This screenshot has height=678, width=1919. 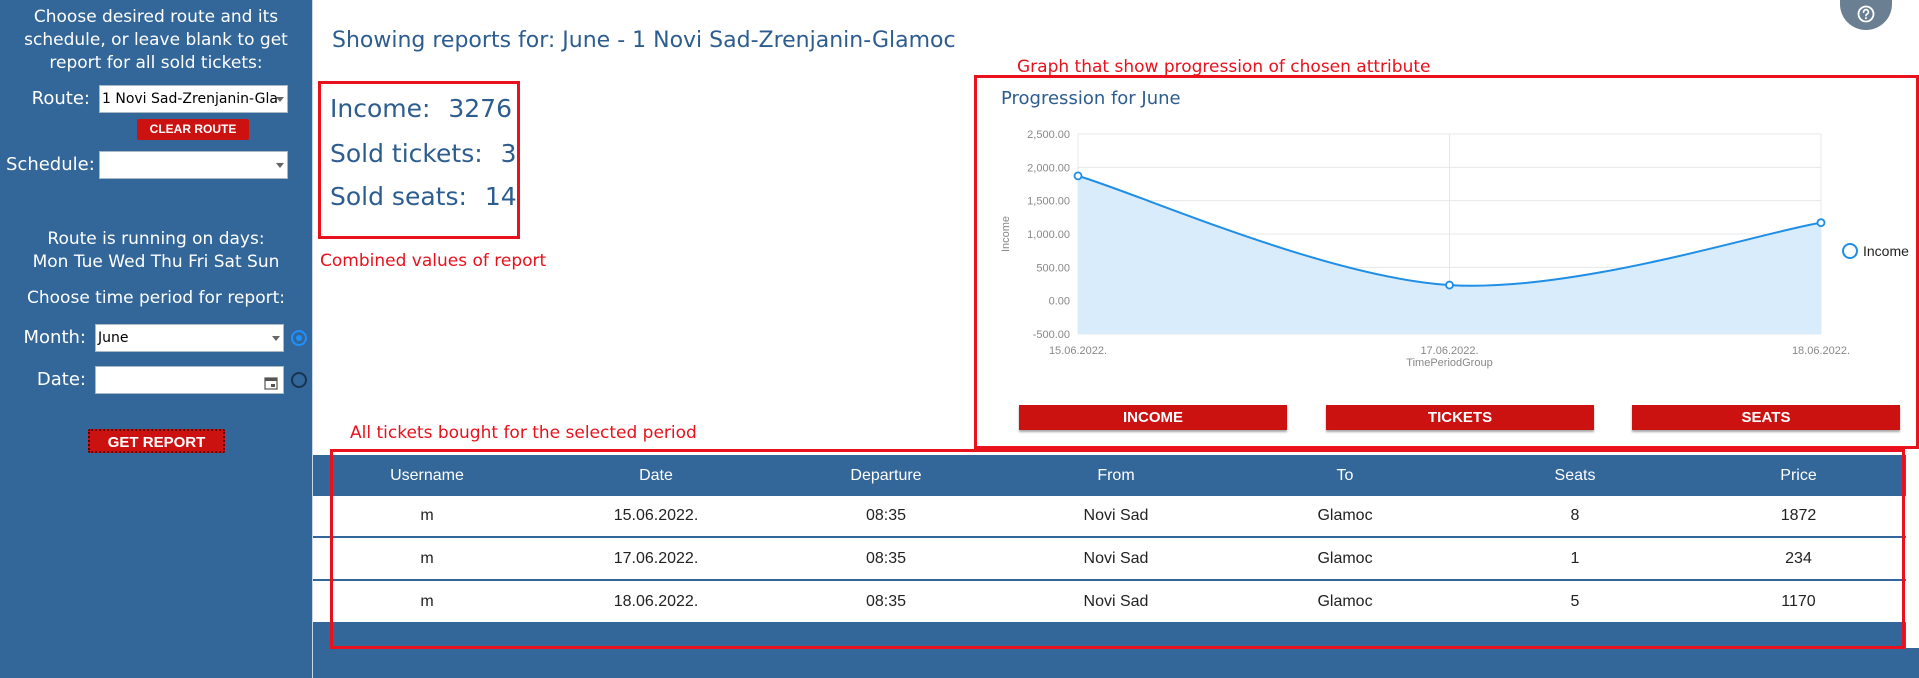 What do you see at coordinates (61, 379) in the screenshot?
I see `date-label: Date:` at bounding box center [61, 379].